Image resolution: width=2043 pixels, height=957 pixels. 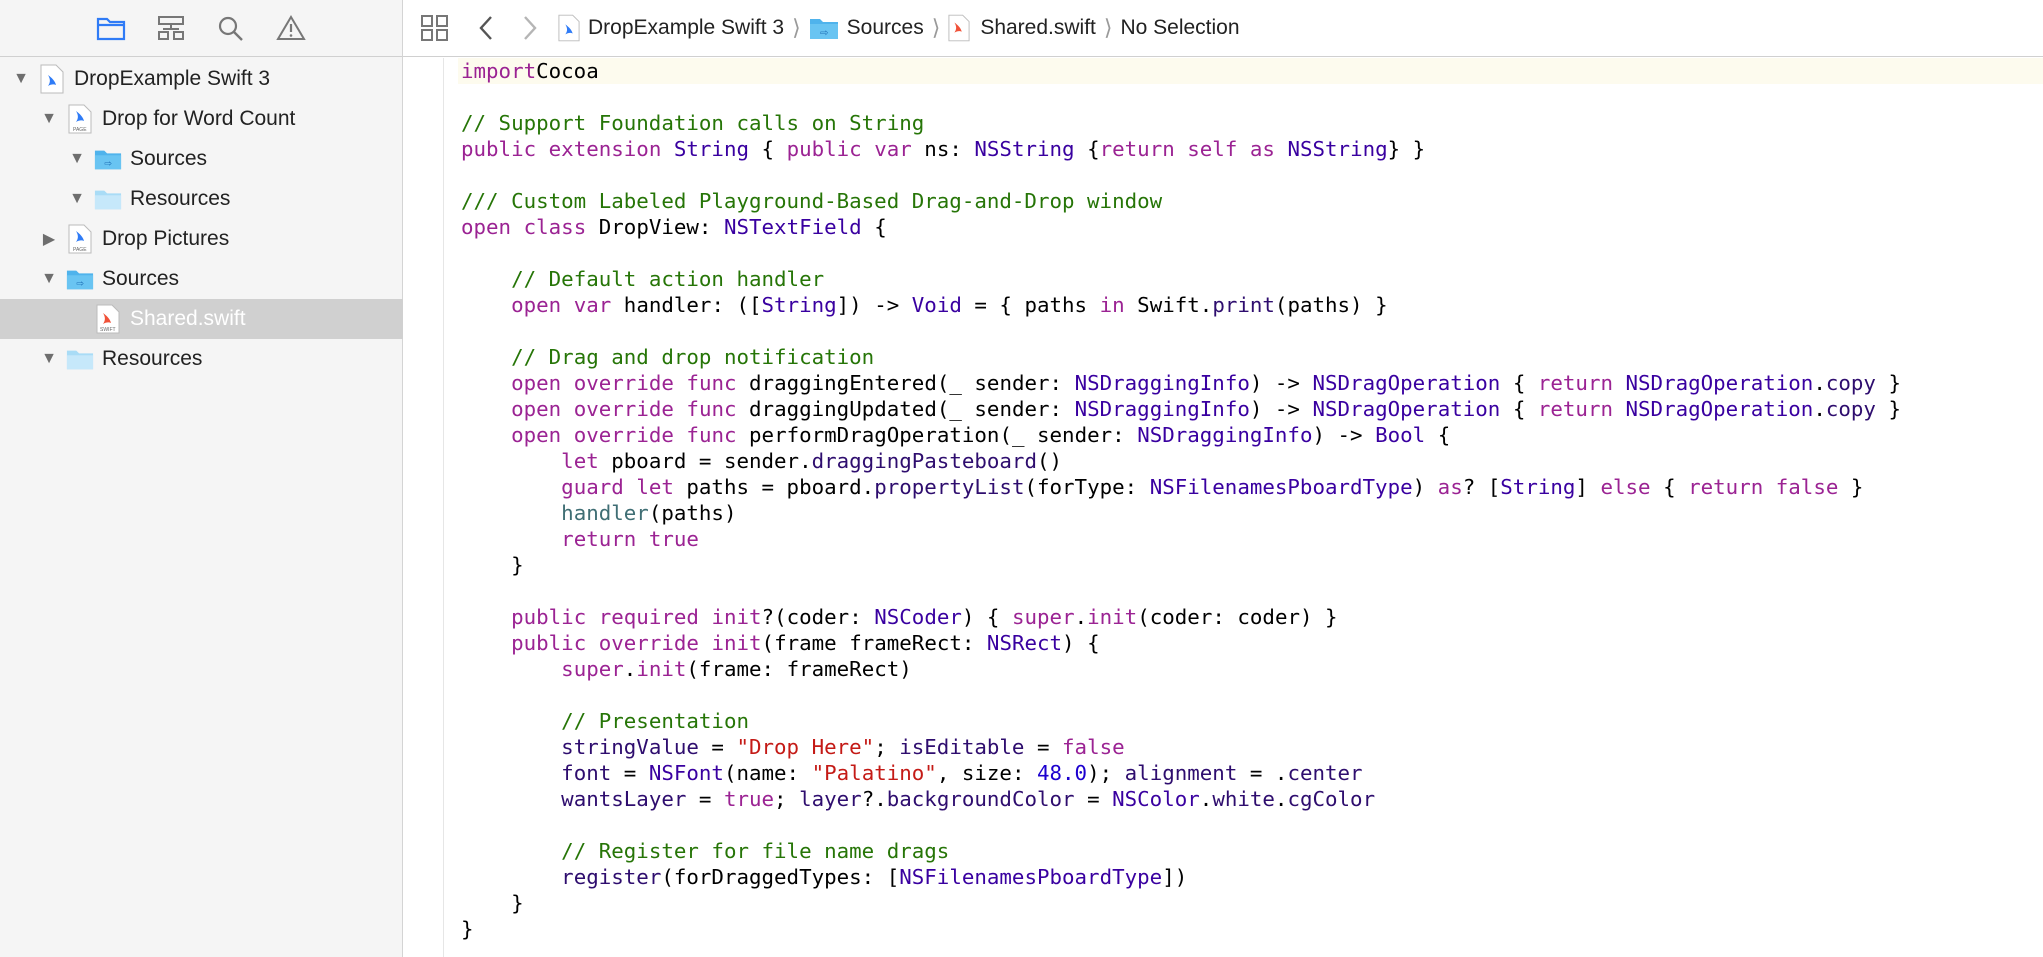 What do you see at coordinates (1250, 357) in the screenshot?
I see `code-line: // Drag and drop notification` at bounding box center [1250, 357].